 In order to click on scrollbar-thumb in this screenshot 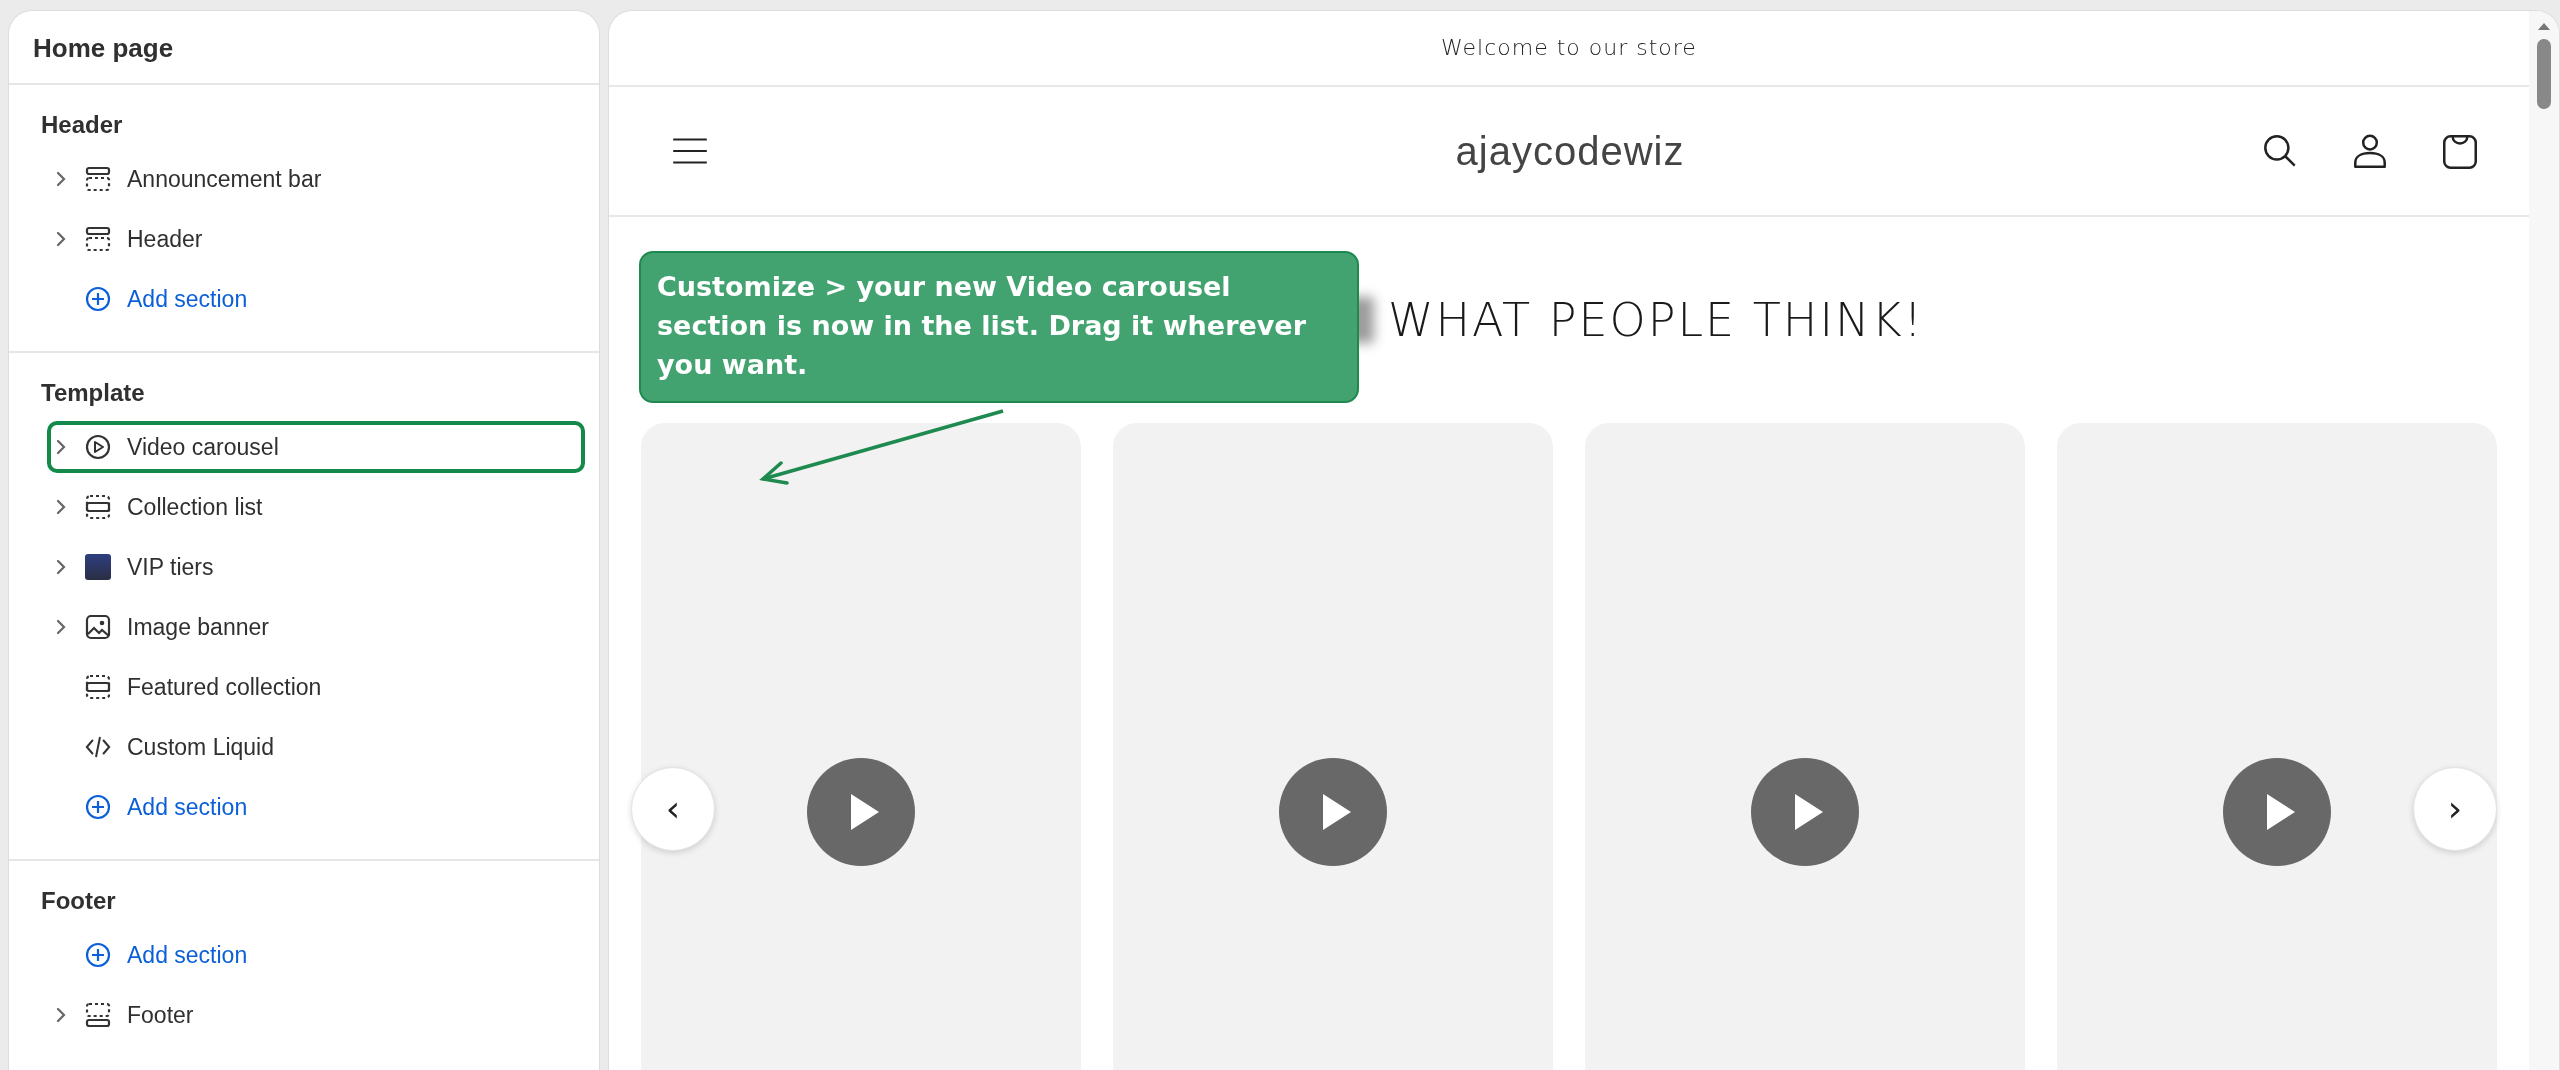, I will do `click(2544, 74)`.